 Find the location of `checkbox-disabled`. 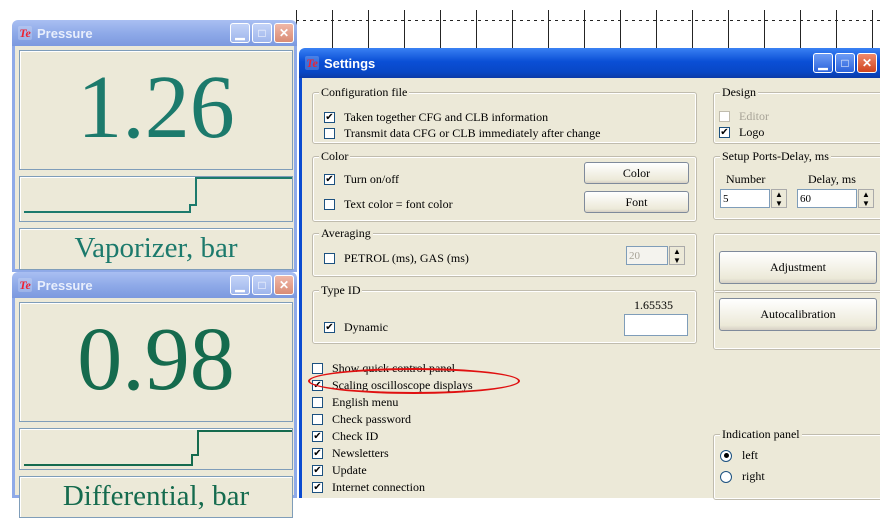

checkbox-disabled is located at coordinates (724, 116).